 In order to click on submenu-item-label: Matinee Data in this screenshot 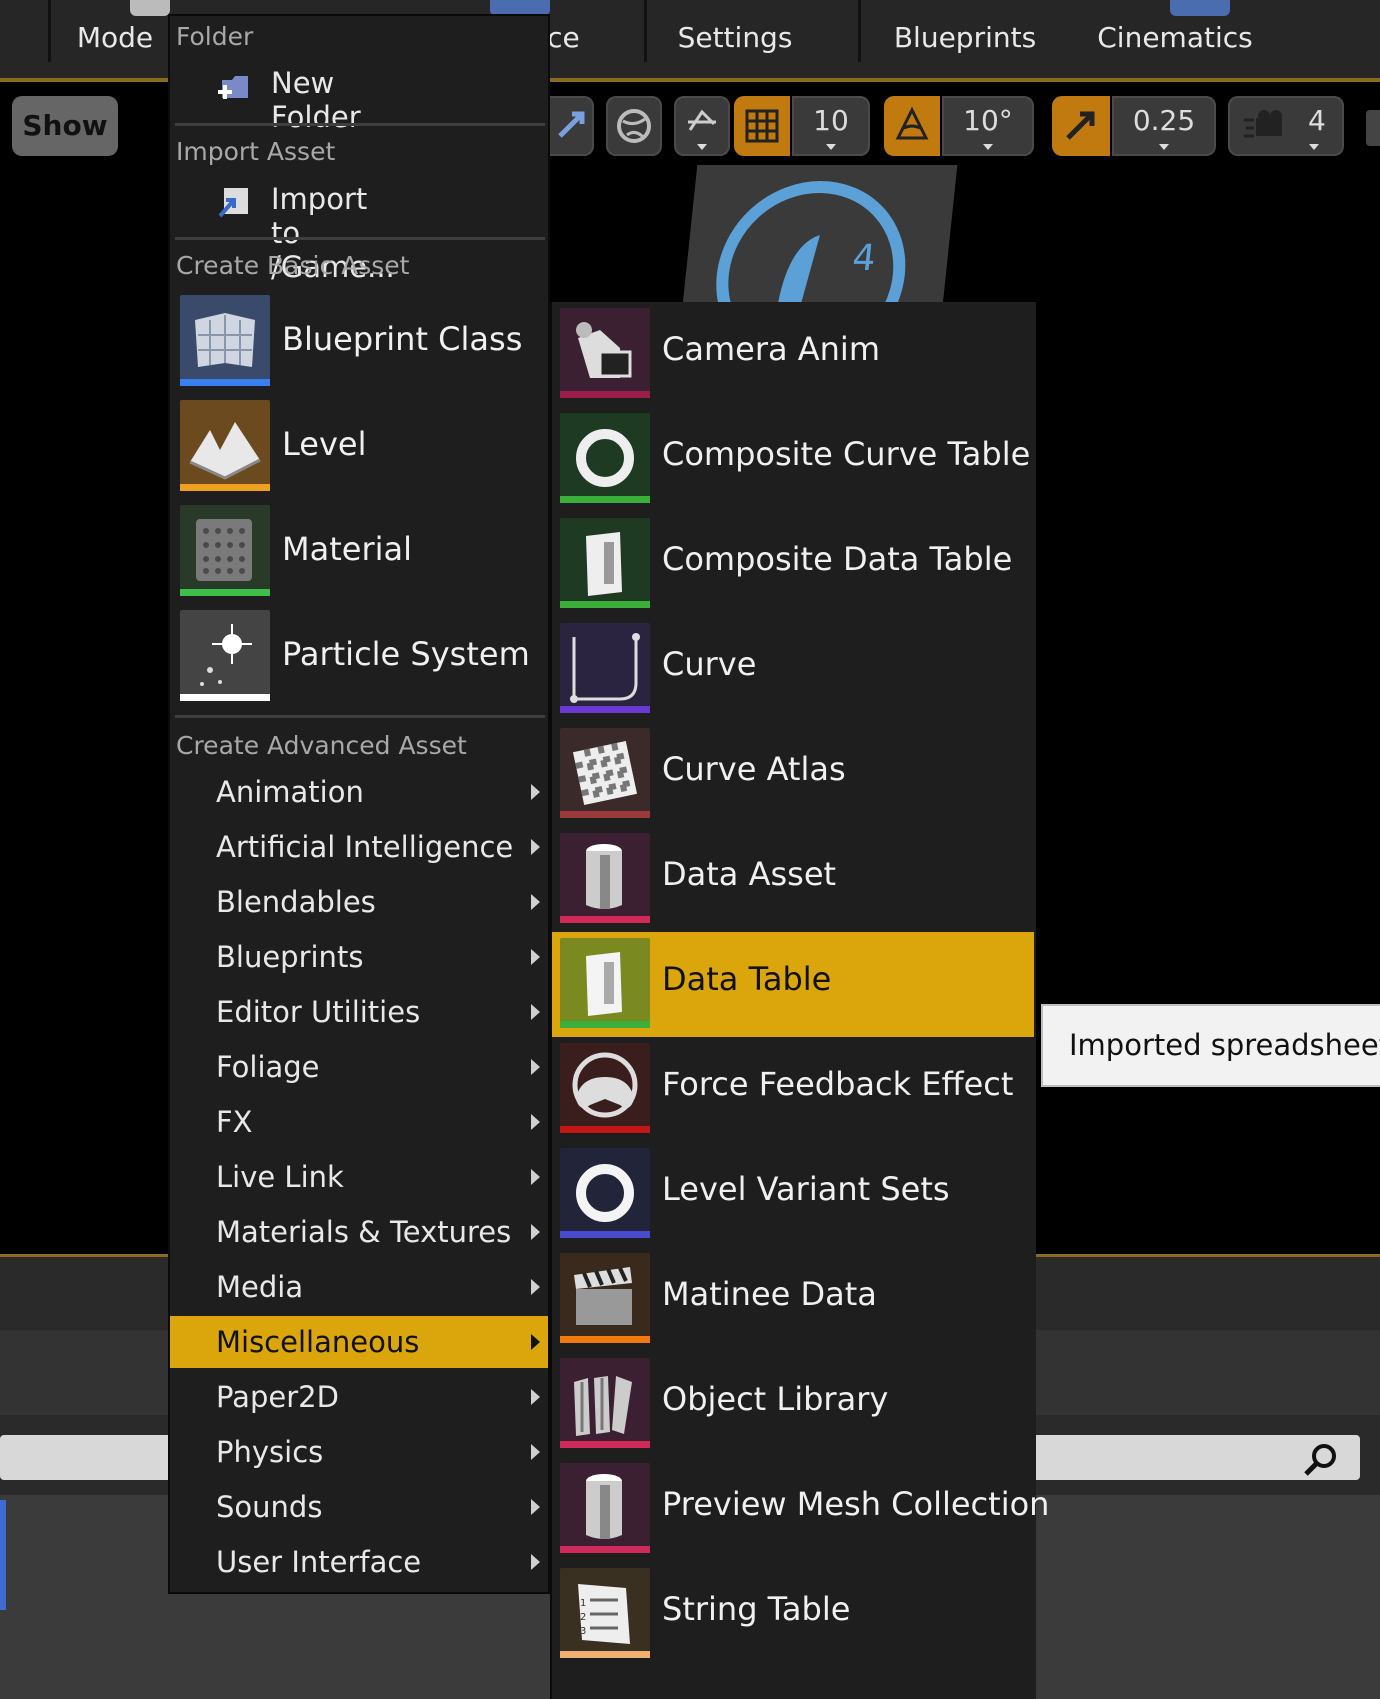, I will do `click(769, 1294)`.